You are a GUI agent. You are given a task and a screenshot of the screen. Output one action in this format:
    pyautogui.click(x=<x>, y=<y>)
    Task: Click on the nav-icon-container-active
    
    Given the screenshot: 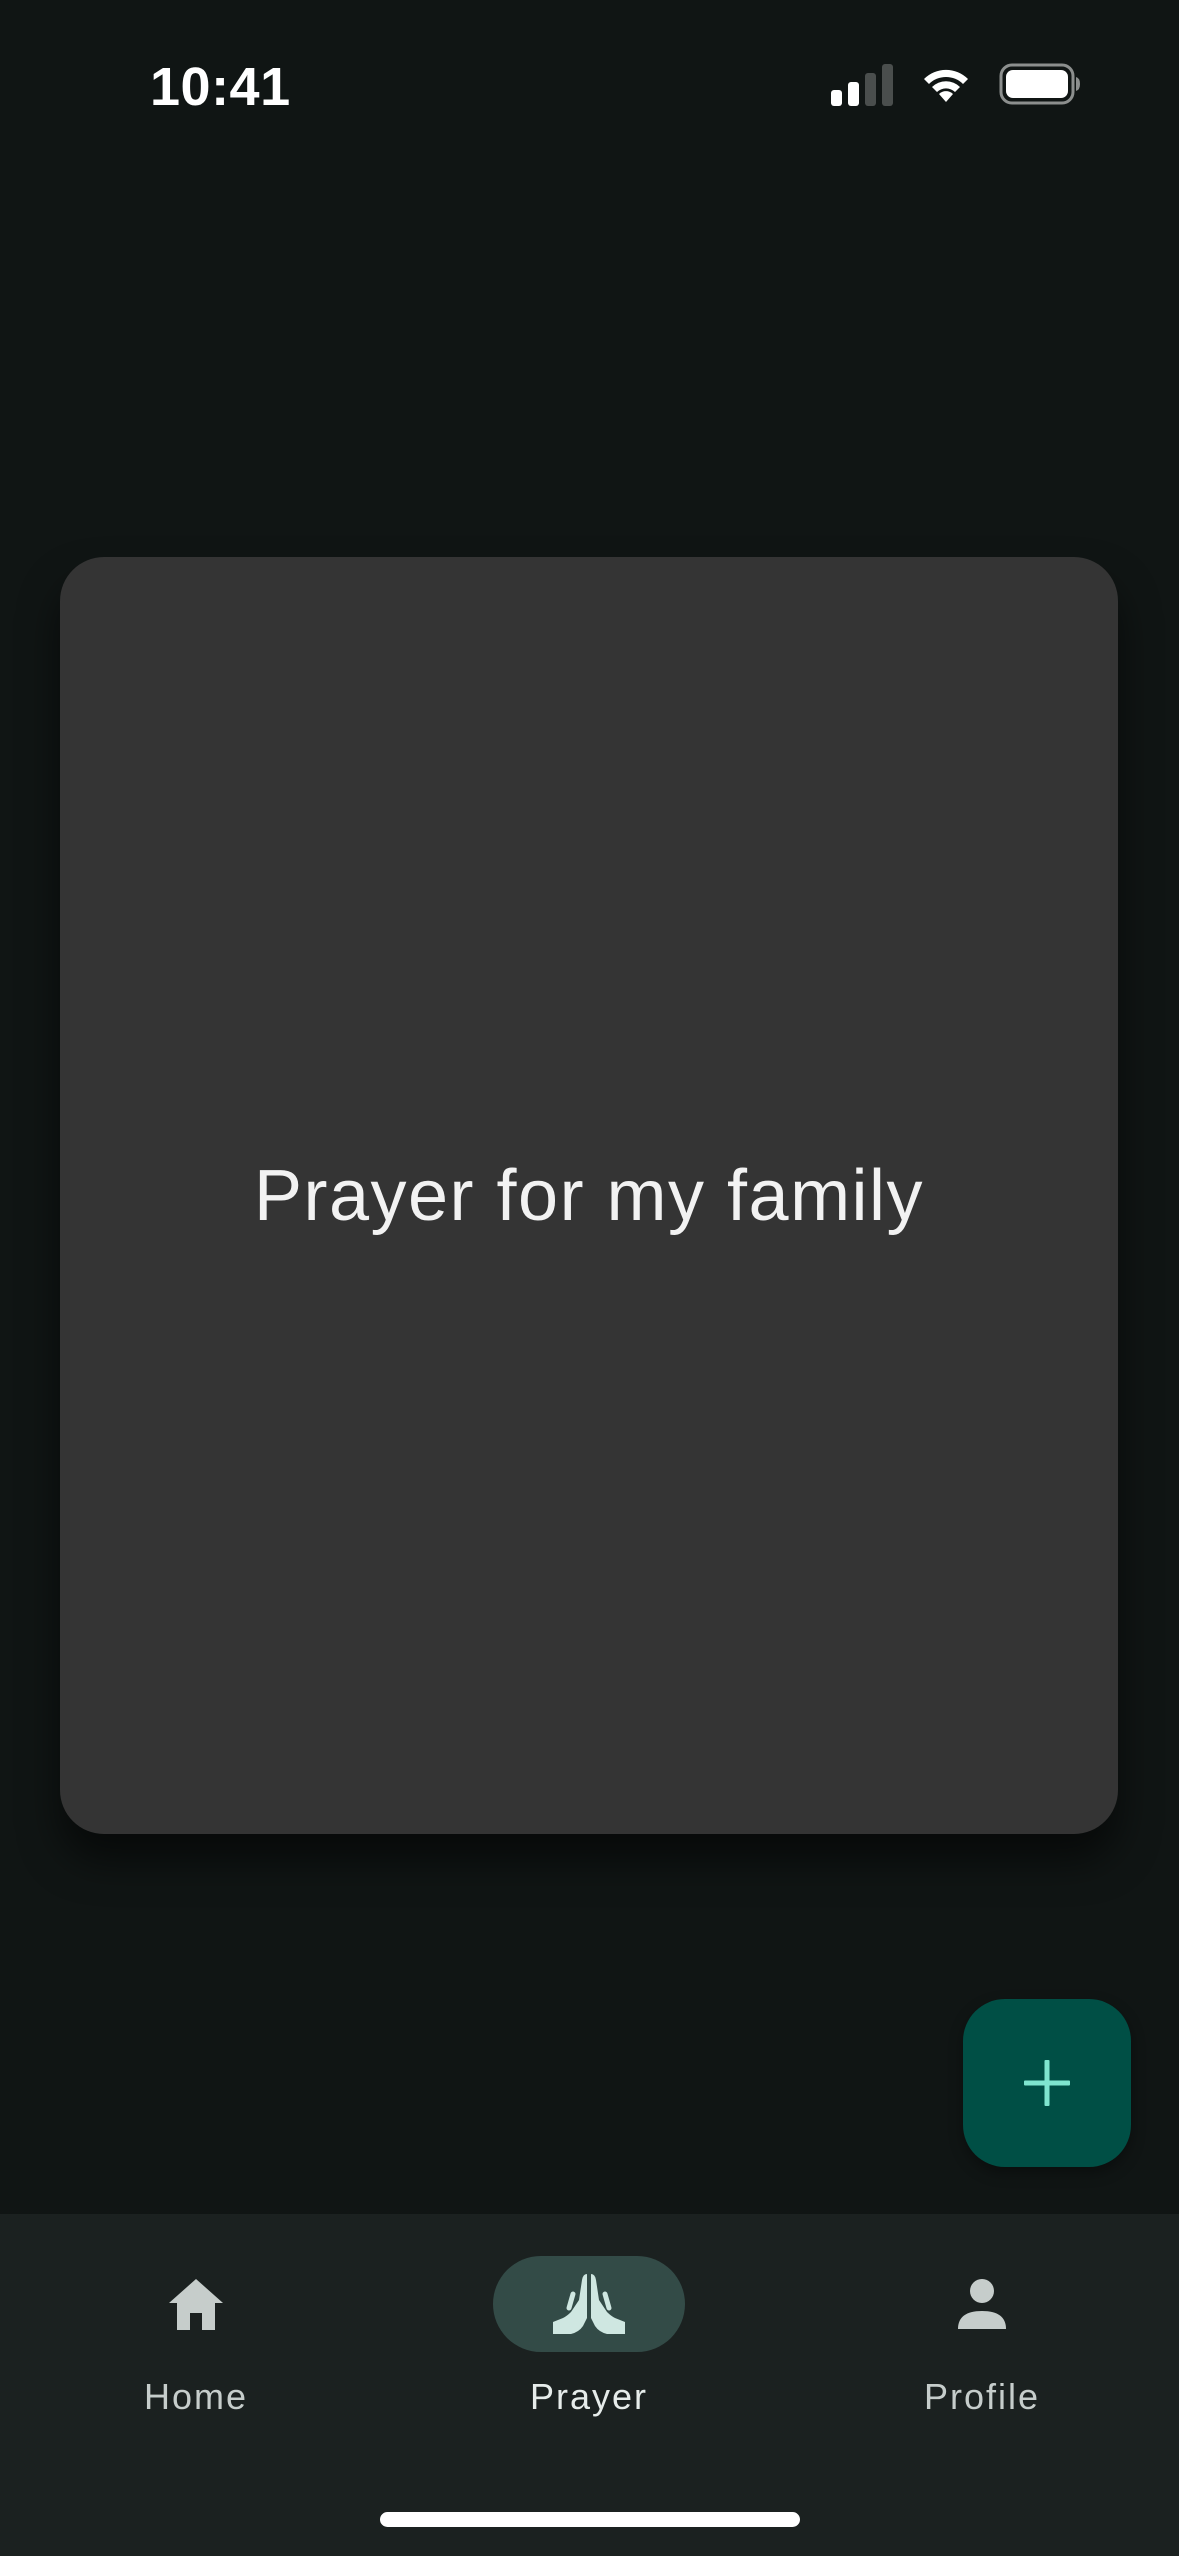 What is the action you would take?
    pyautogui.click(x=589, y=2304)
    